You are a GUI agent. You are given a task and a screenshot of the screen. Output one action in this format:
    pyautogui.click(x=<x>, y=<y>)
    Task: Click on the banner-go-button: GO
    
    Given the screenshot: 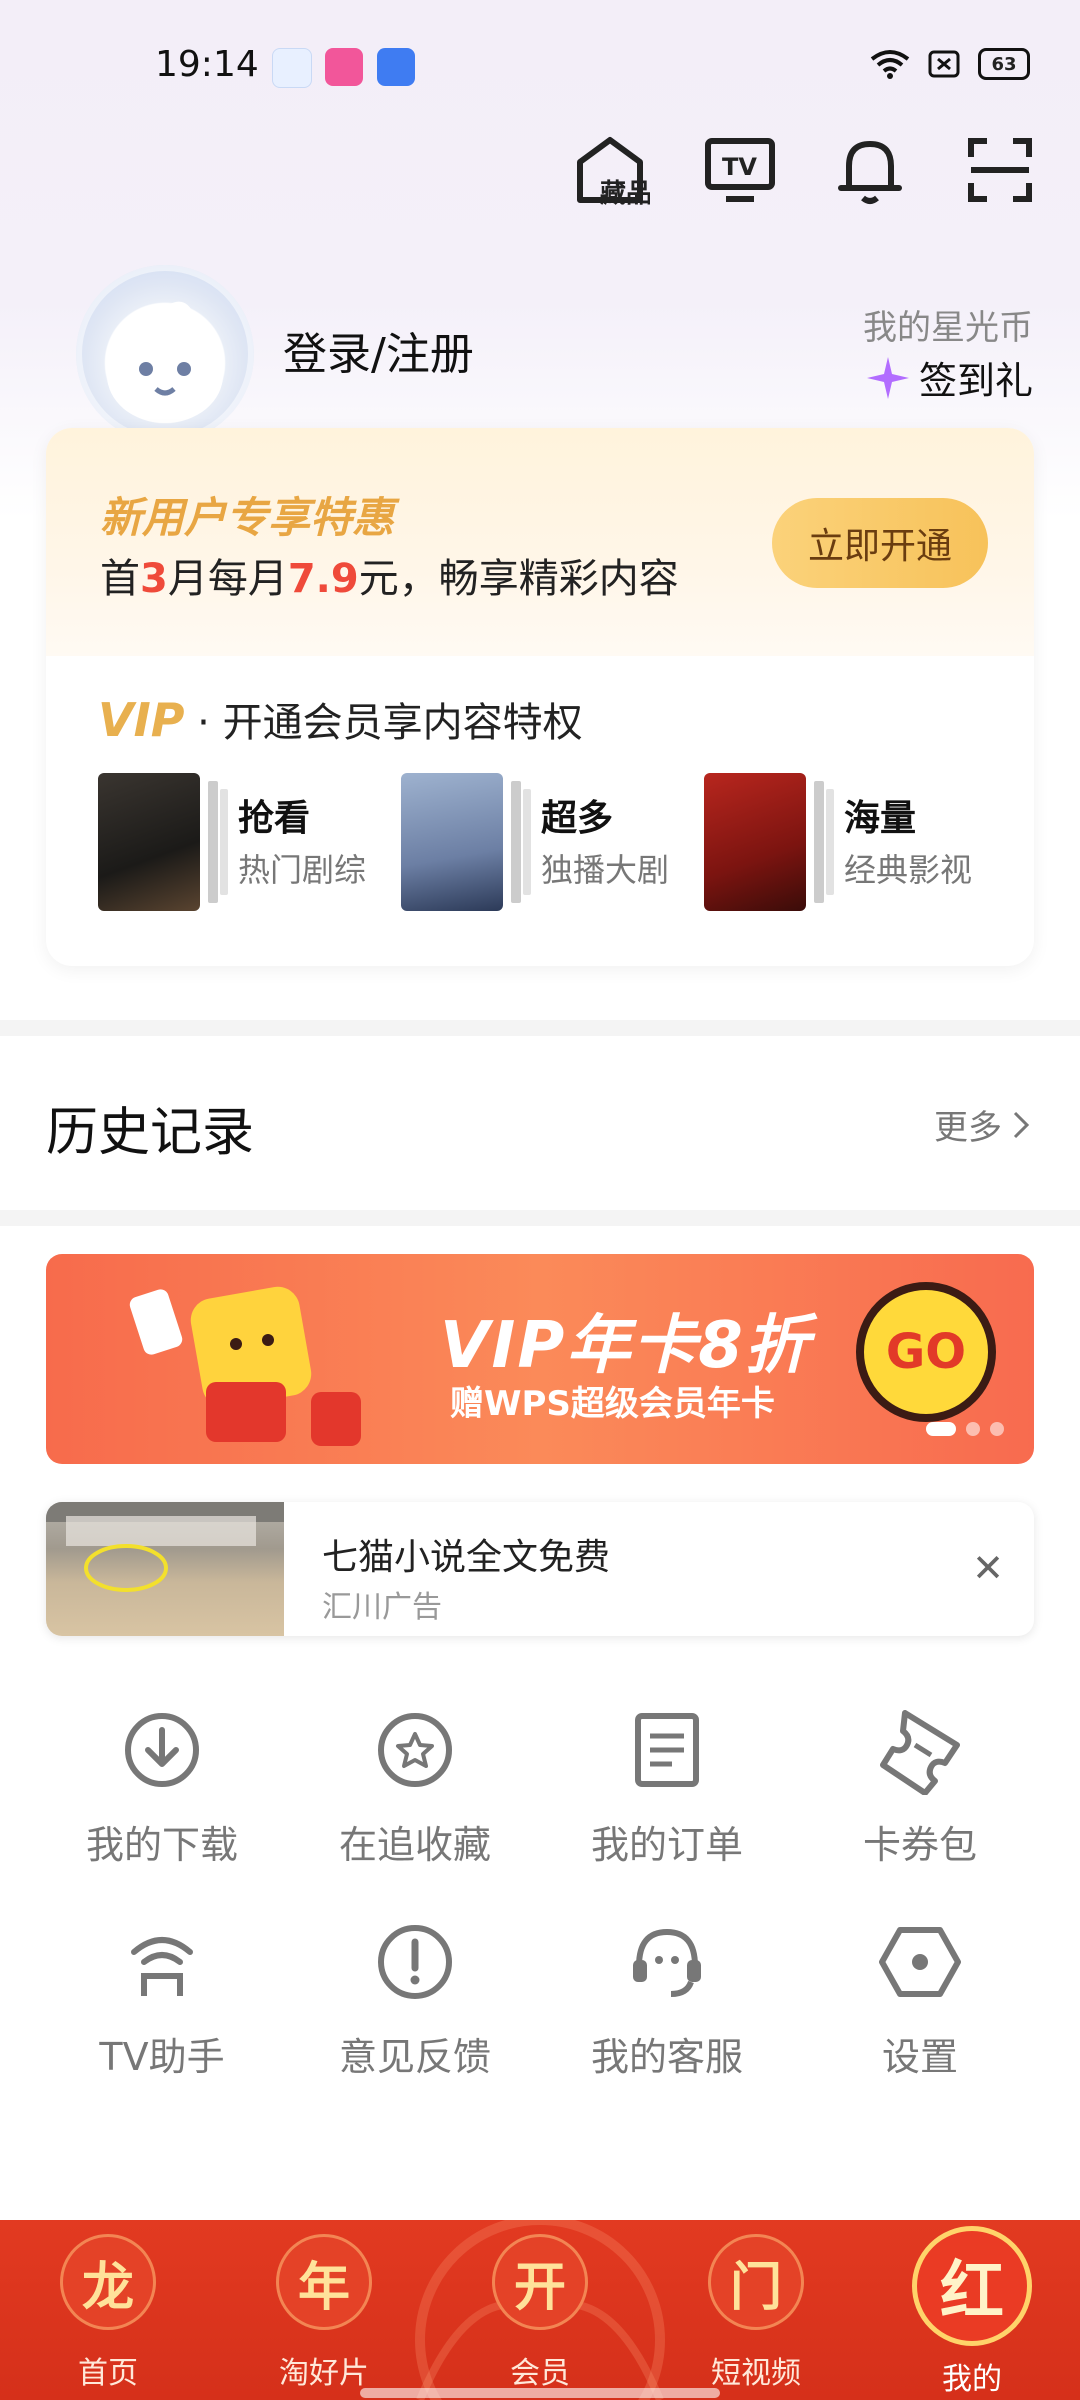 What is the action you would take?
    pyautogui.click(x=926, y=1352)
    